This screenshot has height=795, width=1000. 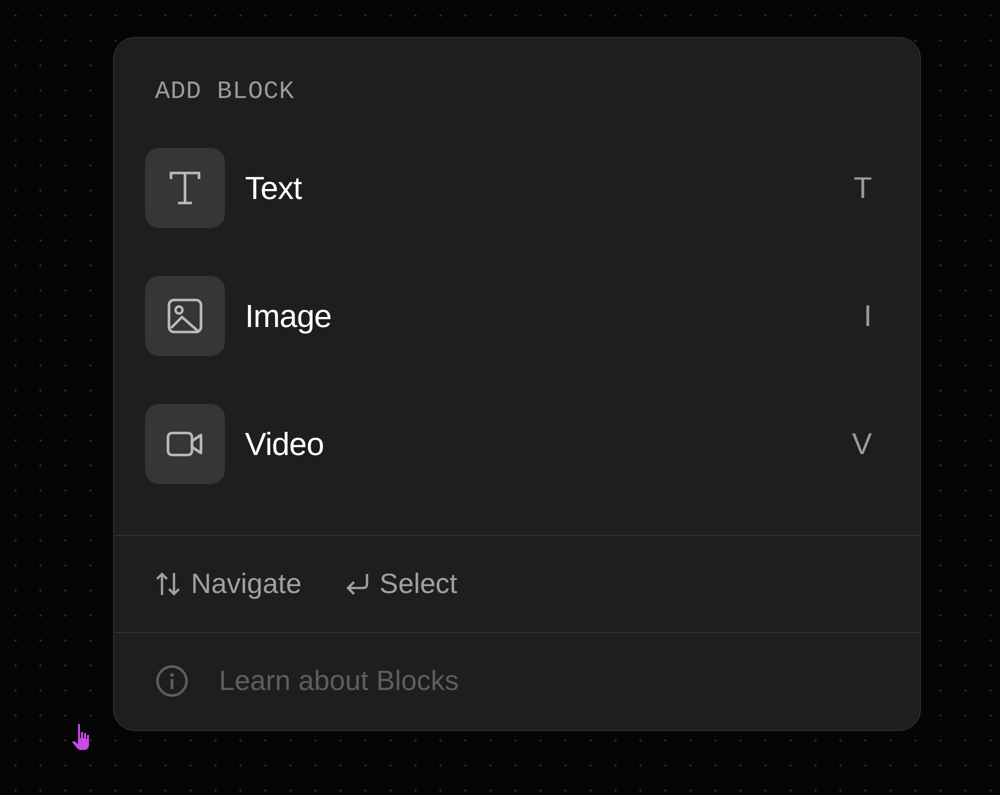 What do you see at coordinates (168, 584) in the screenshot?
I see `up-down-arrows-icon` at bounding box center [168, 584].